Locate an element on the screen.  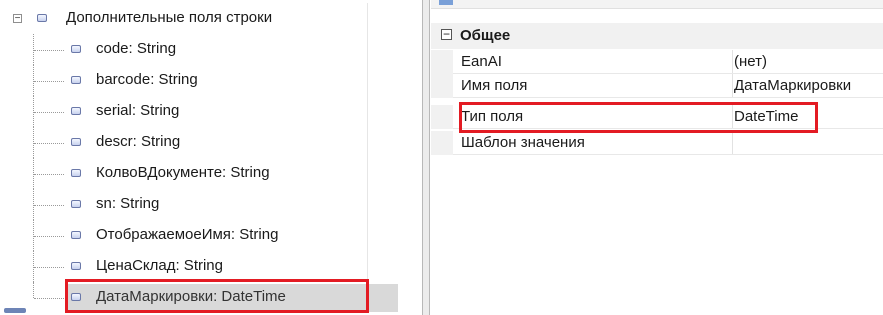
category-row: − Общее is located at coordinates (657, 36).